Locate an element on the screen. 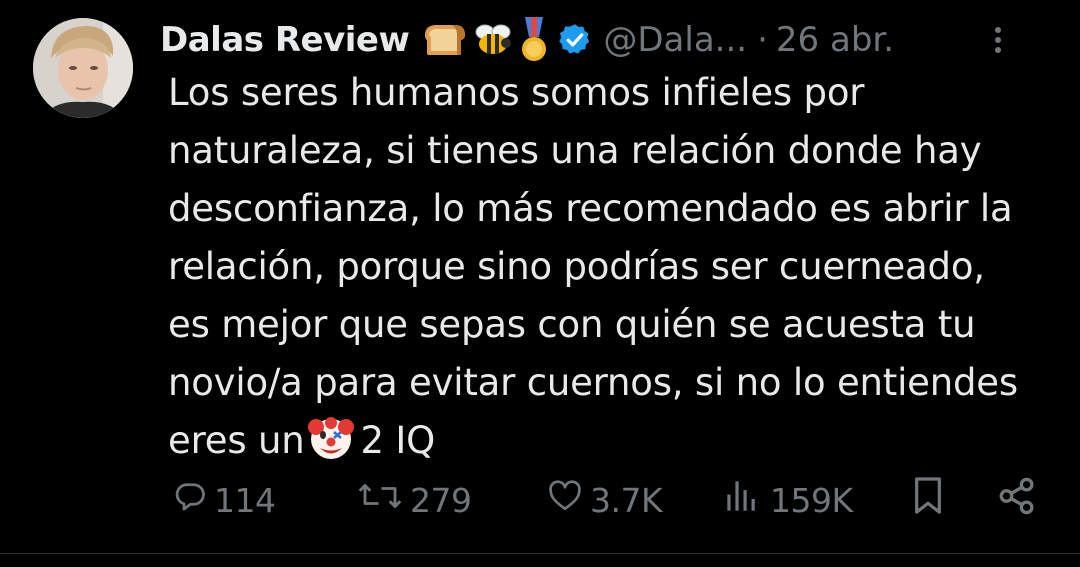 The height and width of the screenshot is (567, 1080). reply-button: 114 is located at coordinates (224, 500).